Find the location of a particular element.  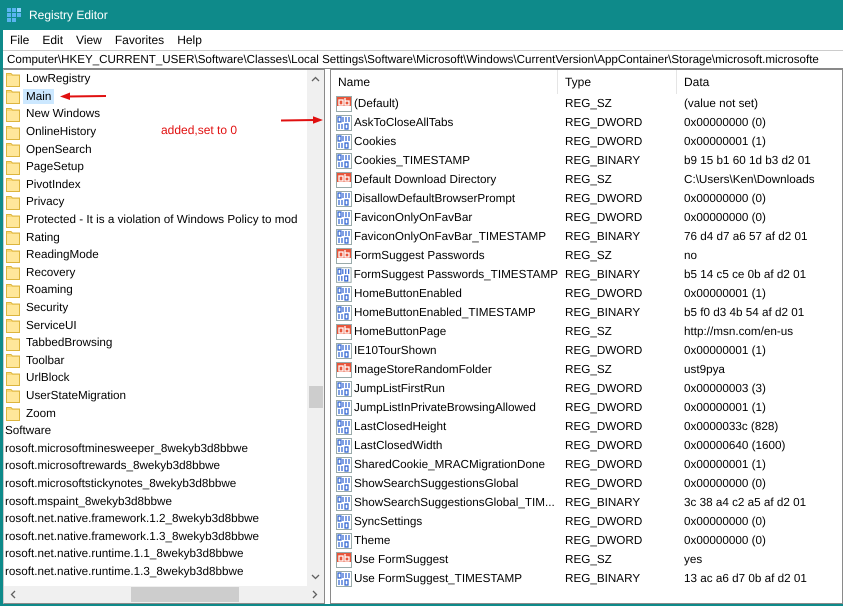

horizontal-scrollbar is located at coordinates (164, 594).